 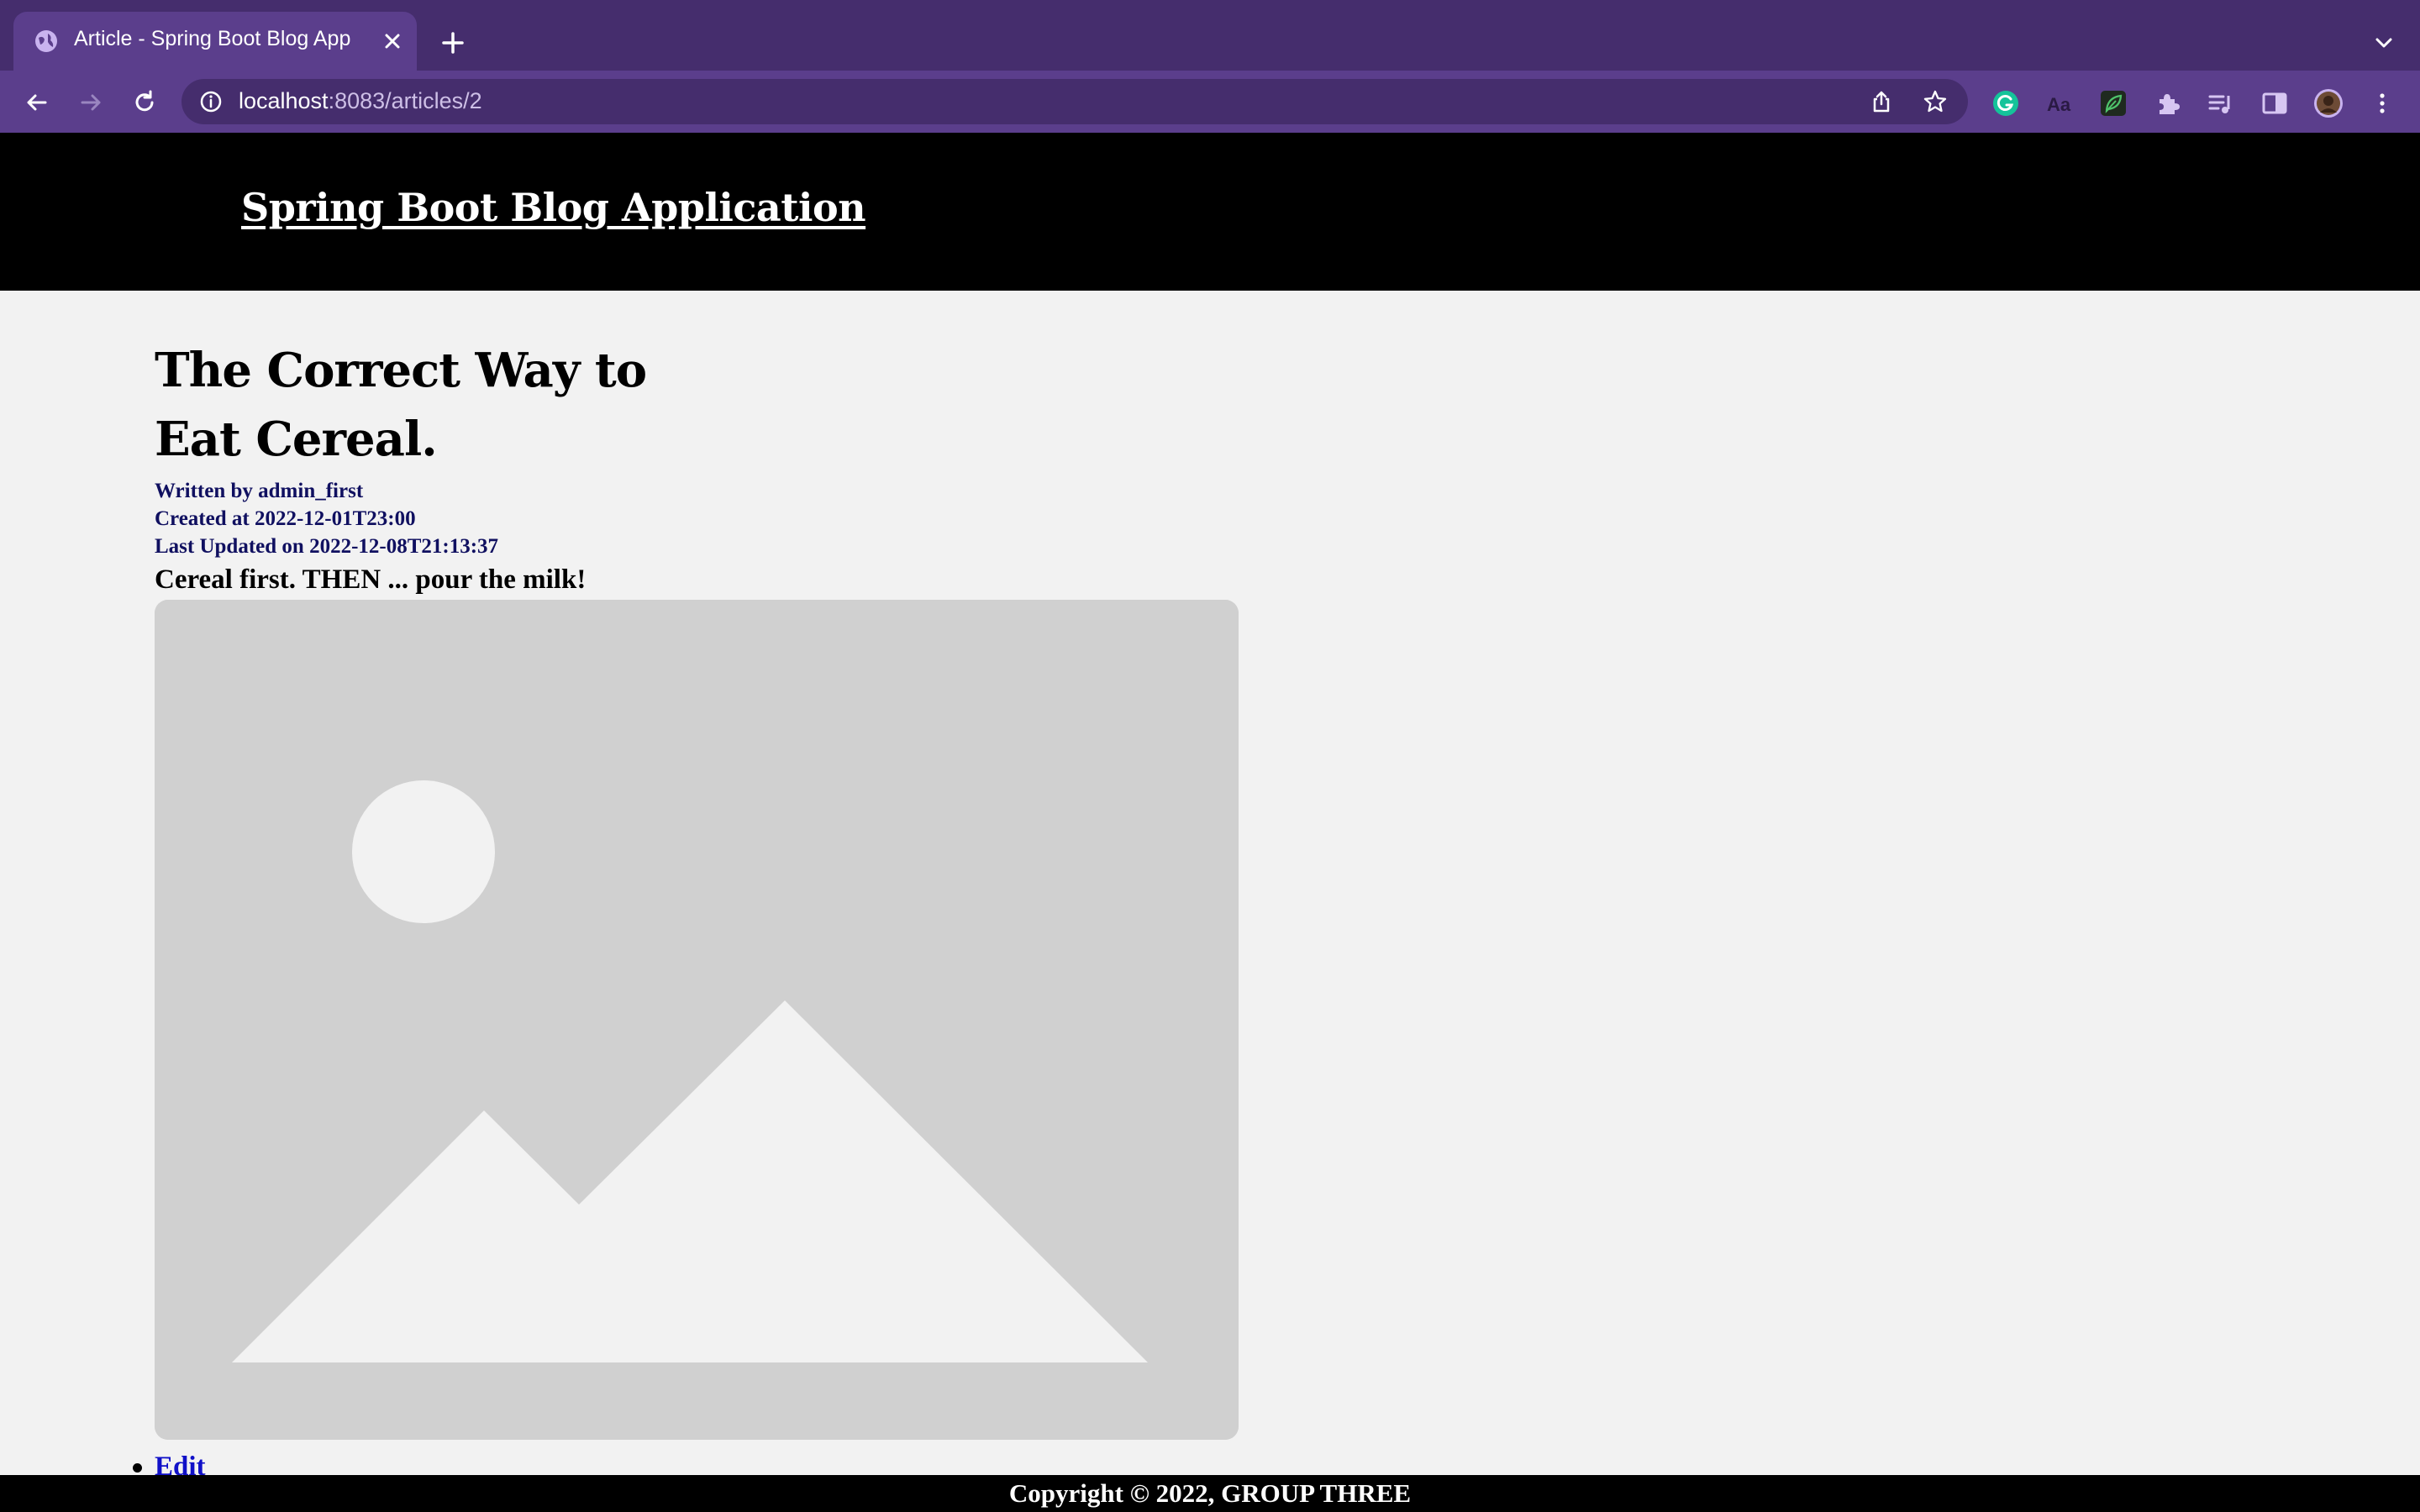 I want to click on side-panel-icon, so click(x=2274, y=103).